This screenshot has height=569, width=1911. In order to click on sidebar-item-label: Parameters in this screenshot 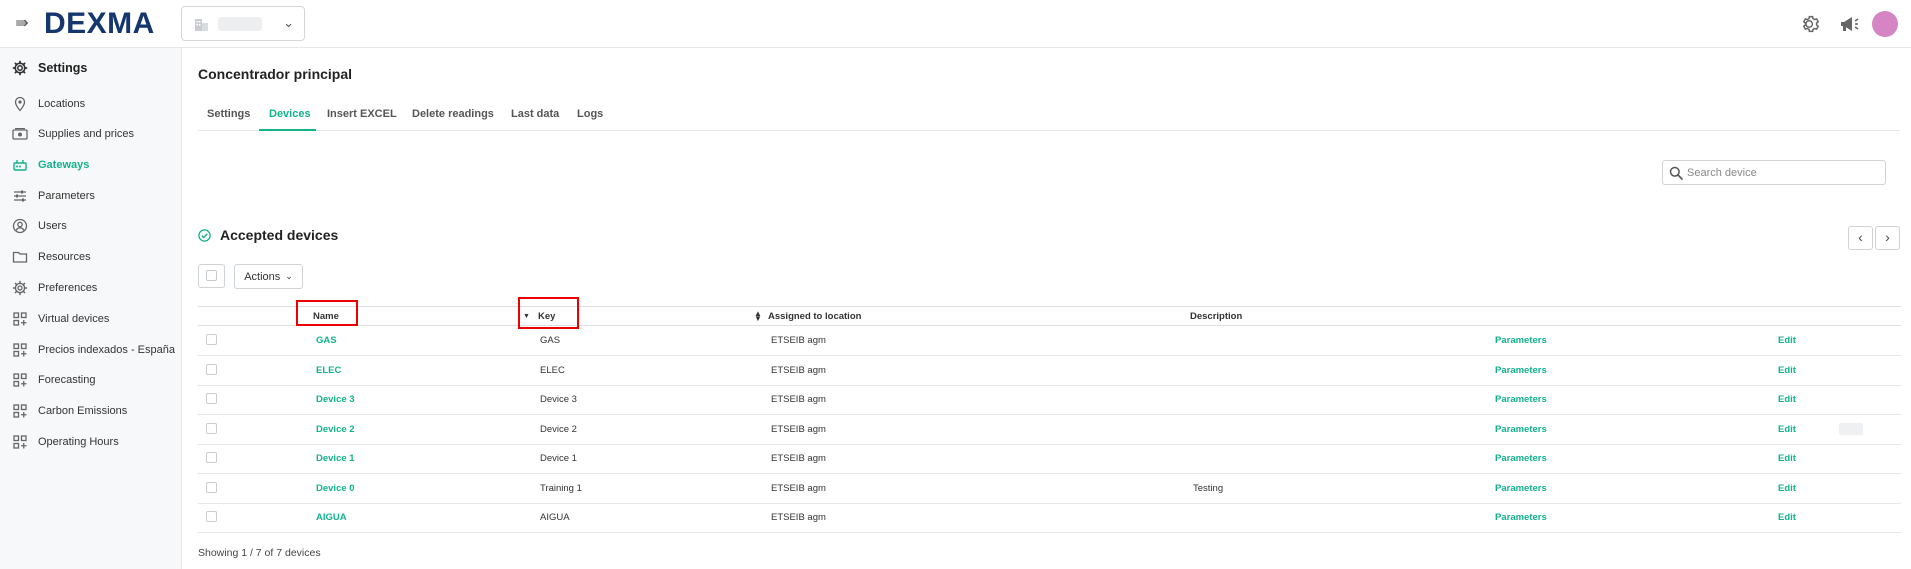, I will do `click(66, 196)`.